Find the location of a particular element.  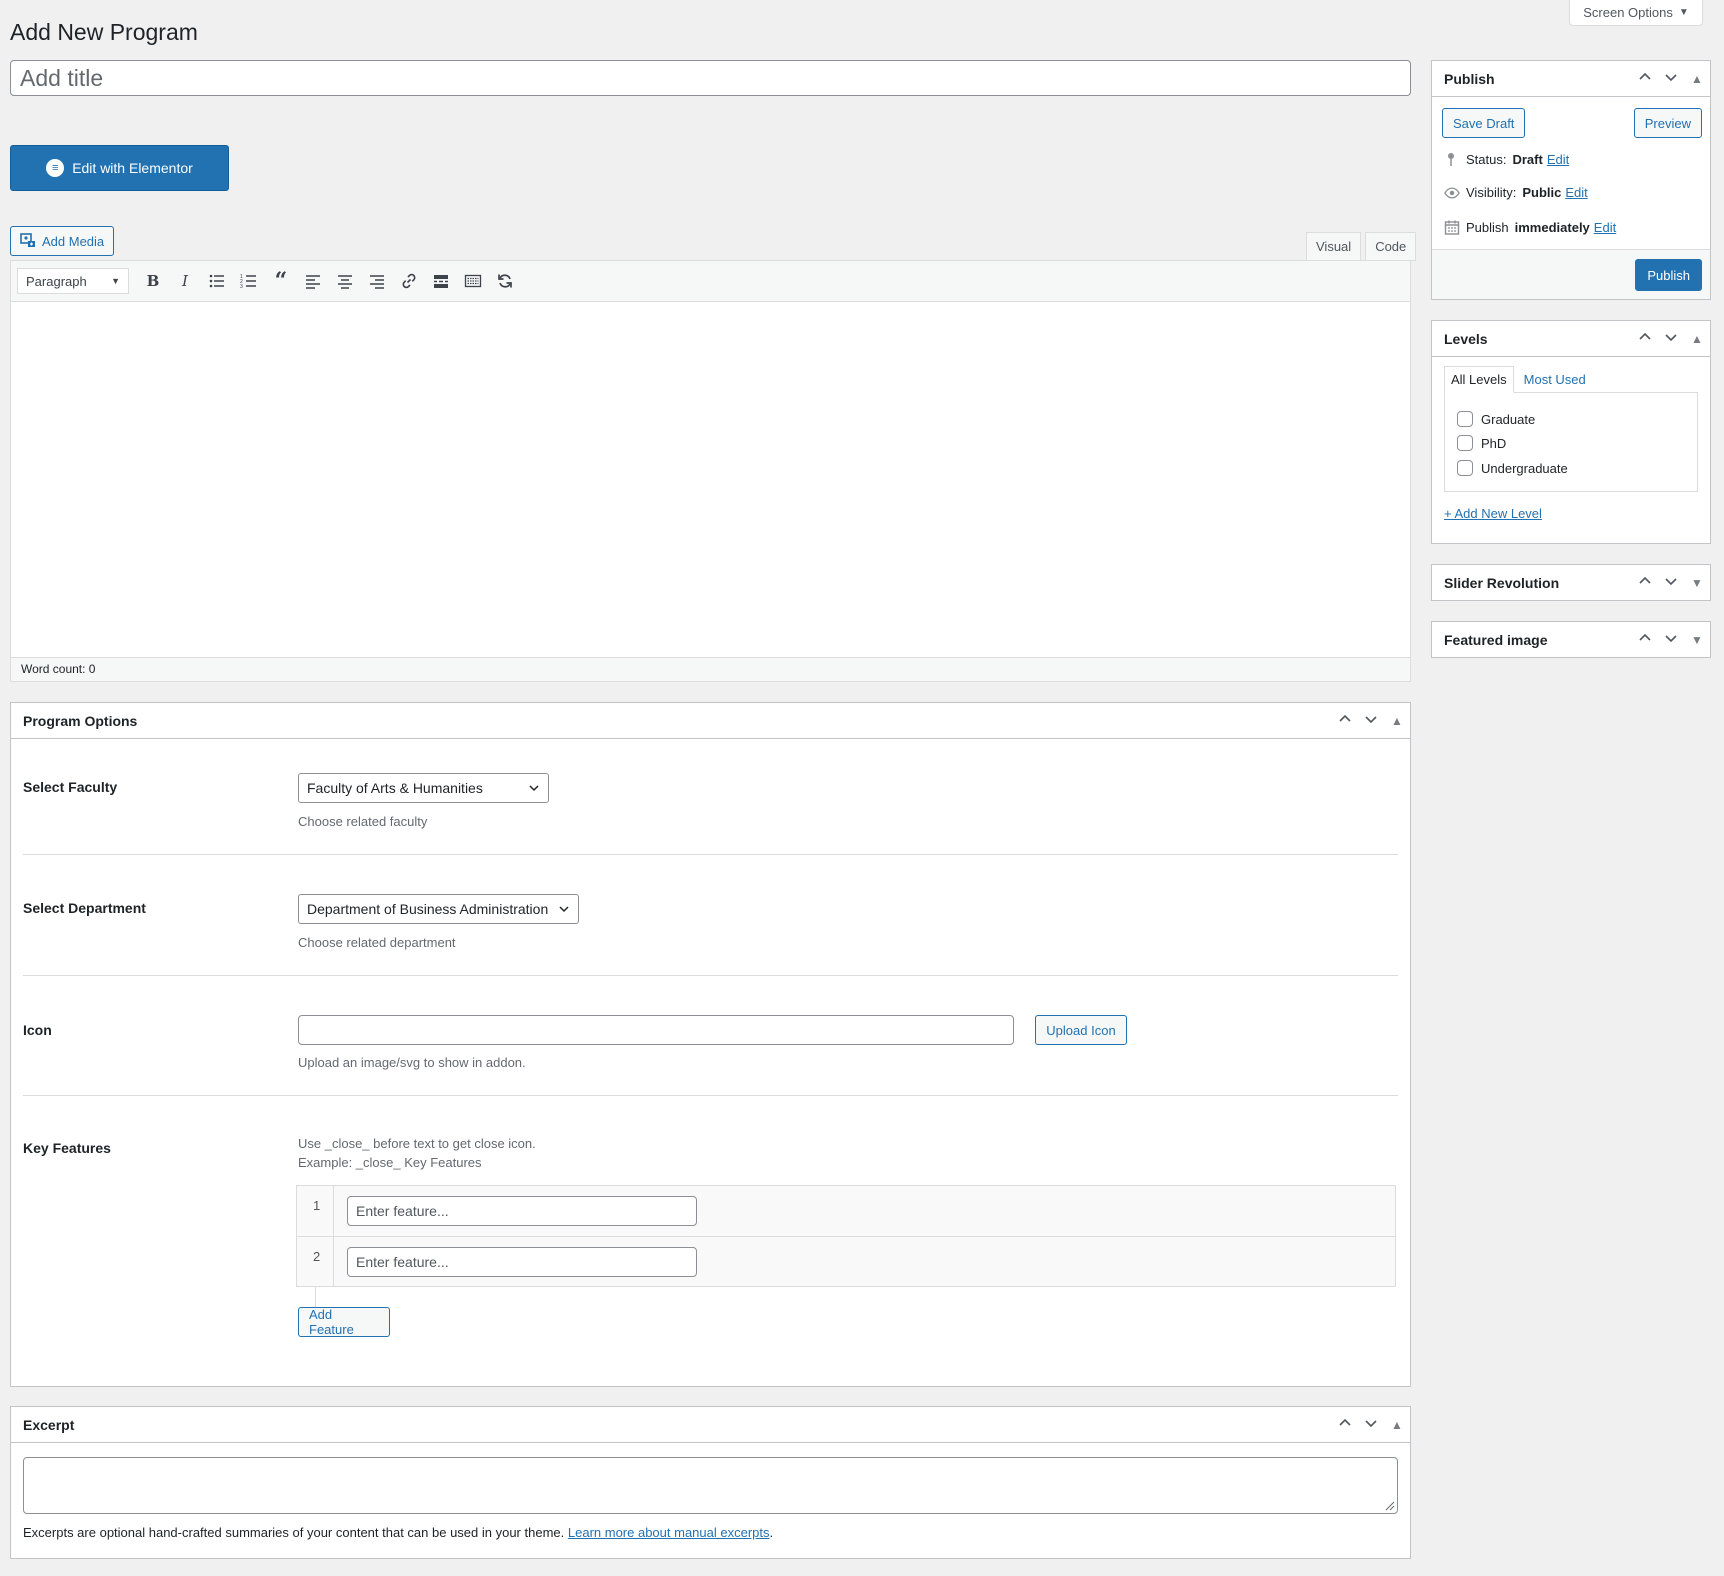

department-description: Choose related department is located at coordinates (377, 942).